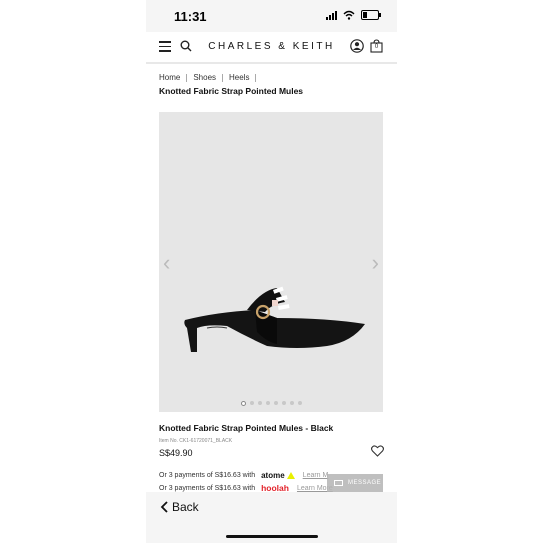 Image resolution: width=543 pixels, height=543 pixels. I want to click on wifi-icon, so click(349, 15).